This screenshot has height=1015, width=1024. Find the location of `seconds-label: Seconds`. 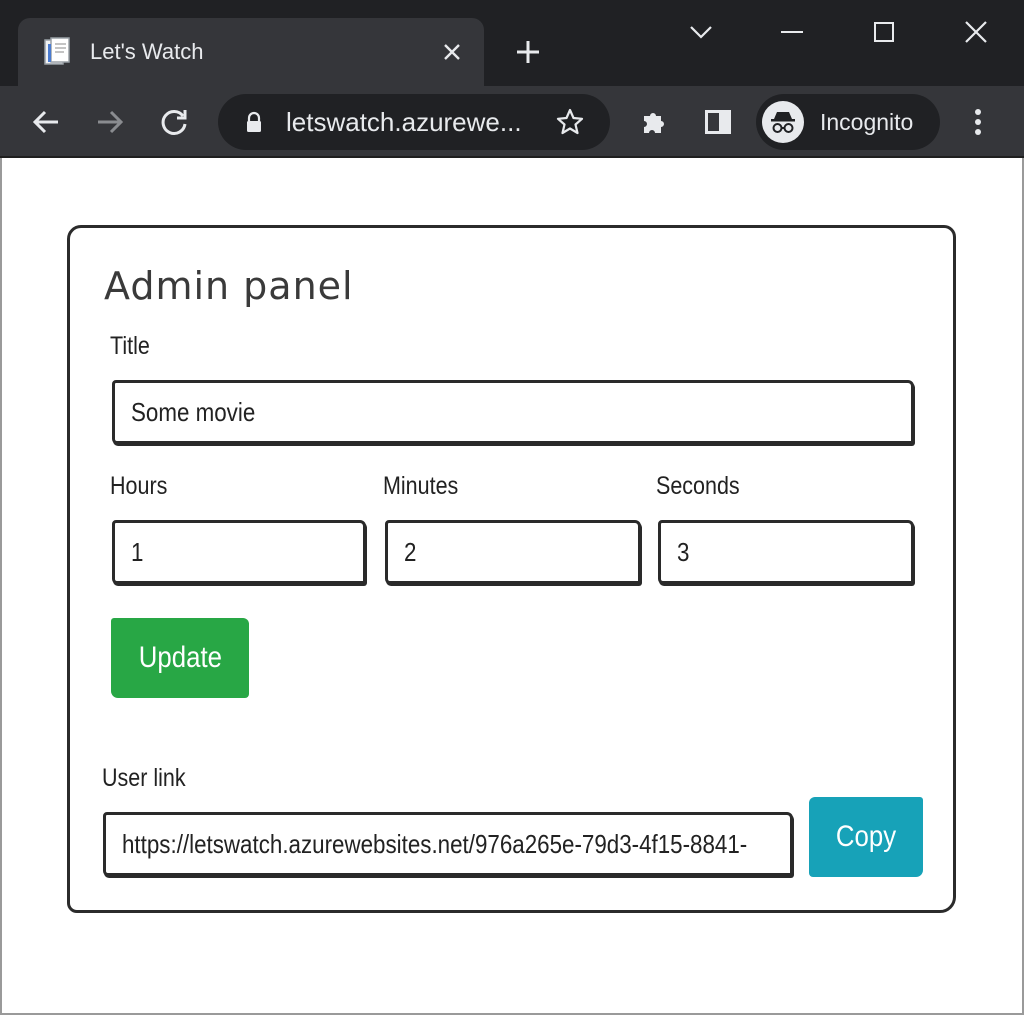

seconds-label: Seconds is located at coordinates (698, 486).